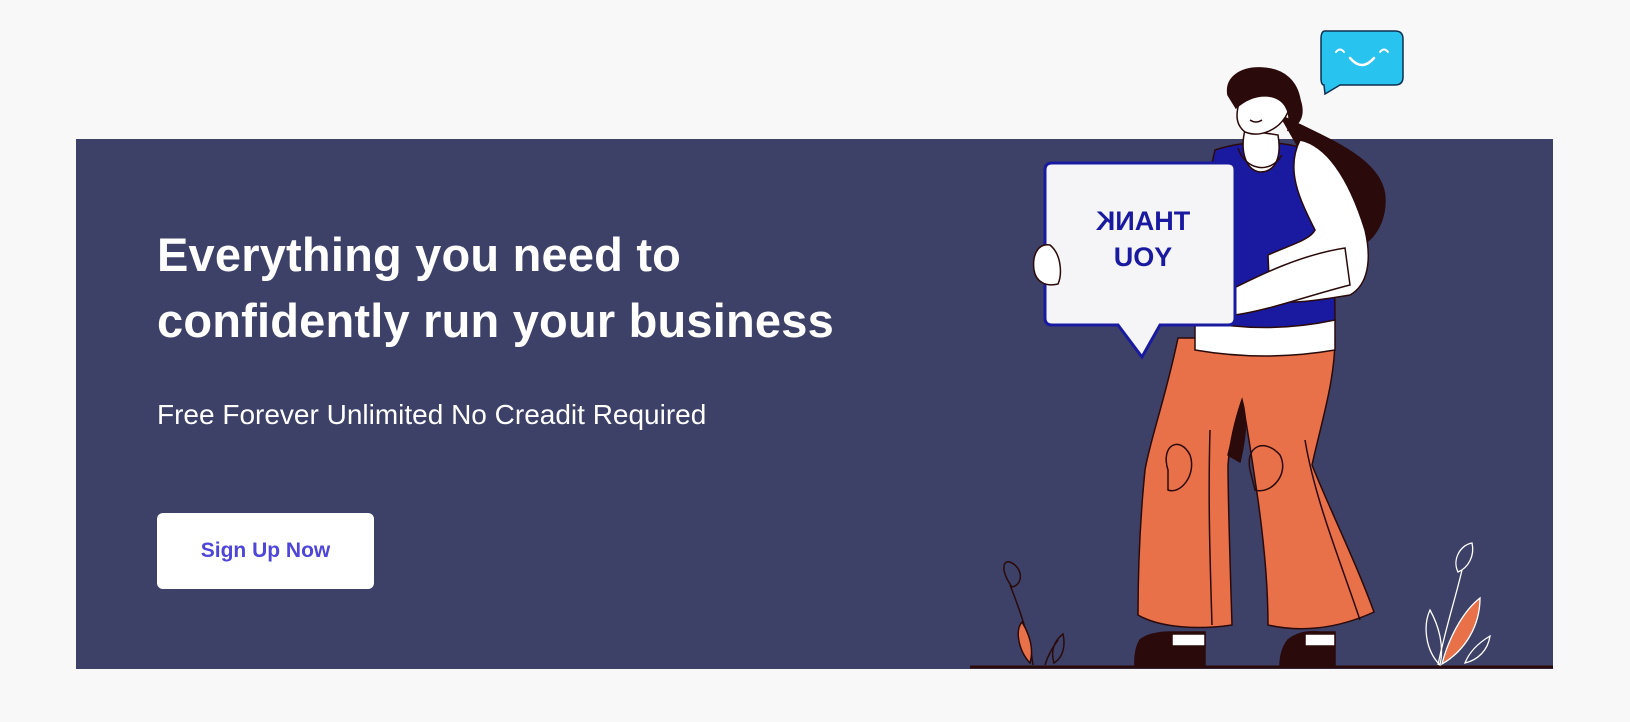 The width and height of the screenshot is (1630, 722). What do you see at coordinates (419, 254) in the screenshot?
I see `hero-headline-line-1: Everything you need to` at bounding box center [419, 254].